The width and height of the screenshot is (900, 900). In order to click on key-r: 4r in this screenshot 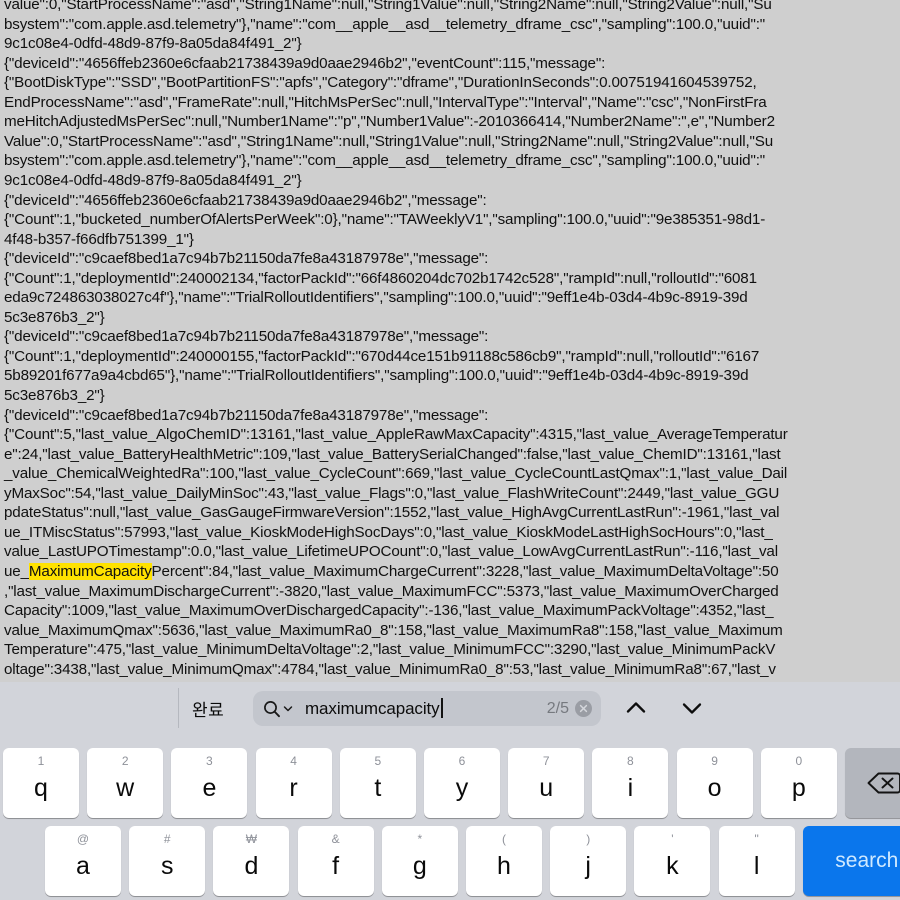, I will do `click(293, 783)`.